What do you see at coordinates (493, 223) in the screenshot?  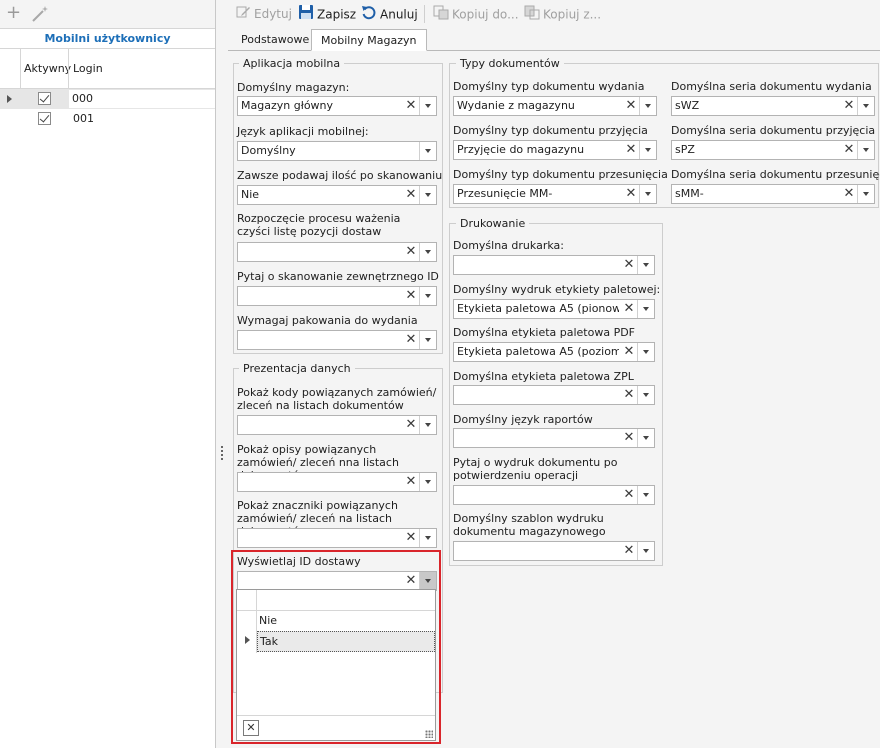 I see `group-title: Drukowanie` at bounding box center [493, 223].